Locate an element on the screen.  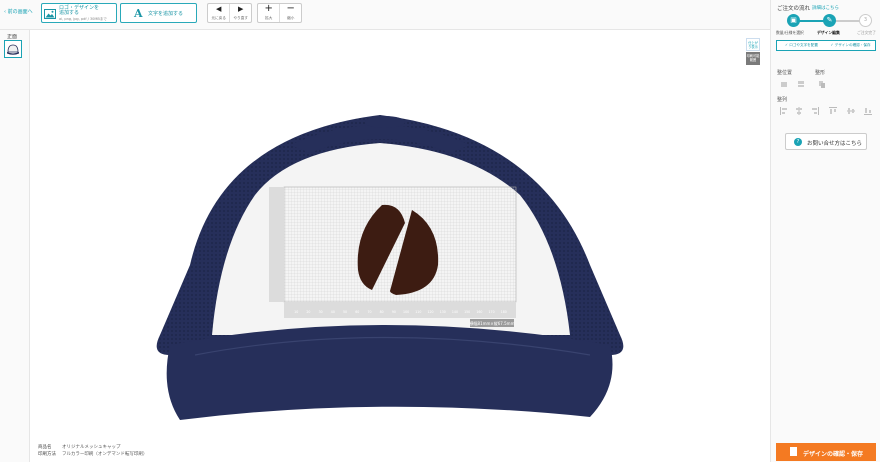
left-sidebar: 正面 is located at coordinates (15, 246).